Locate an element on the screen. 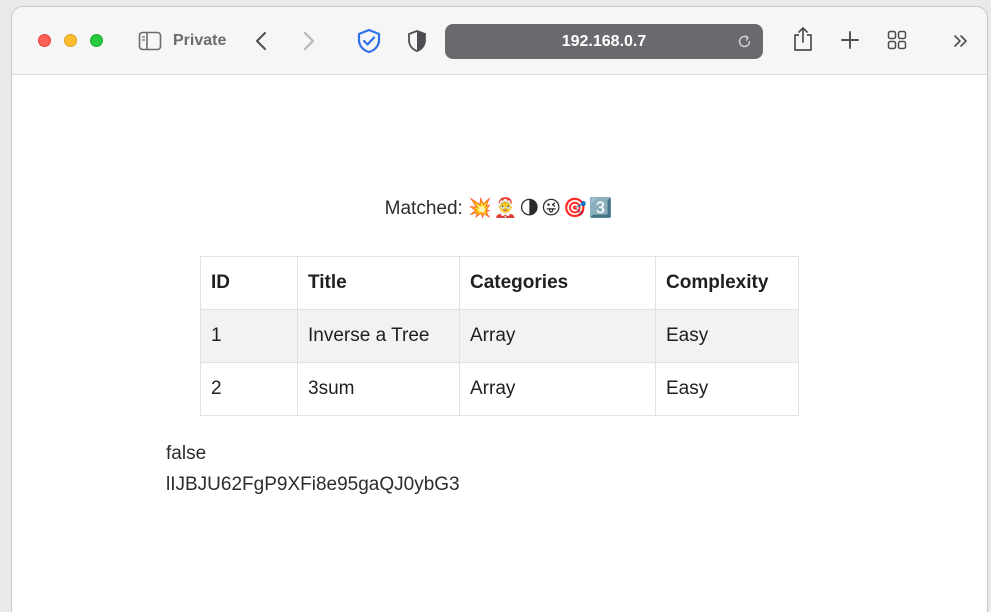 The width and height of the screenshot is (991, 612). shield-check-icon is located at coordinates (369, 41).